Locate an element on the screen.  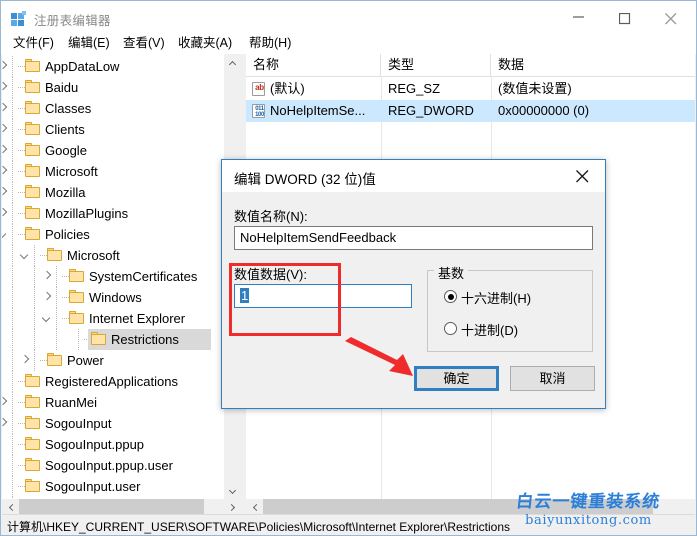
tree-item-label: RuanMei is located at coordinates (71, 402).